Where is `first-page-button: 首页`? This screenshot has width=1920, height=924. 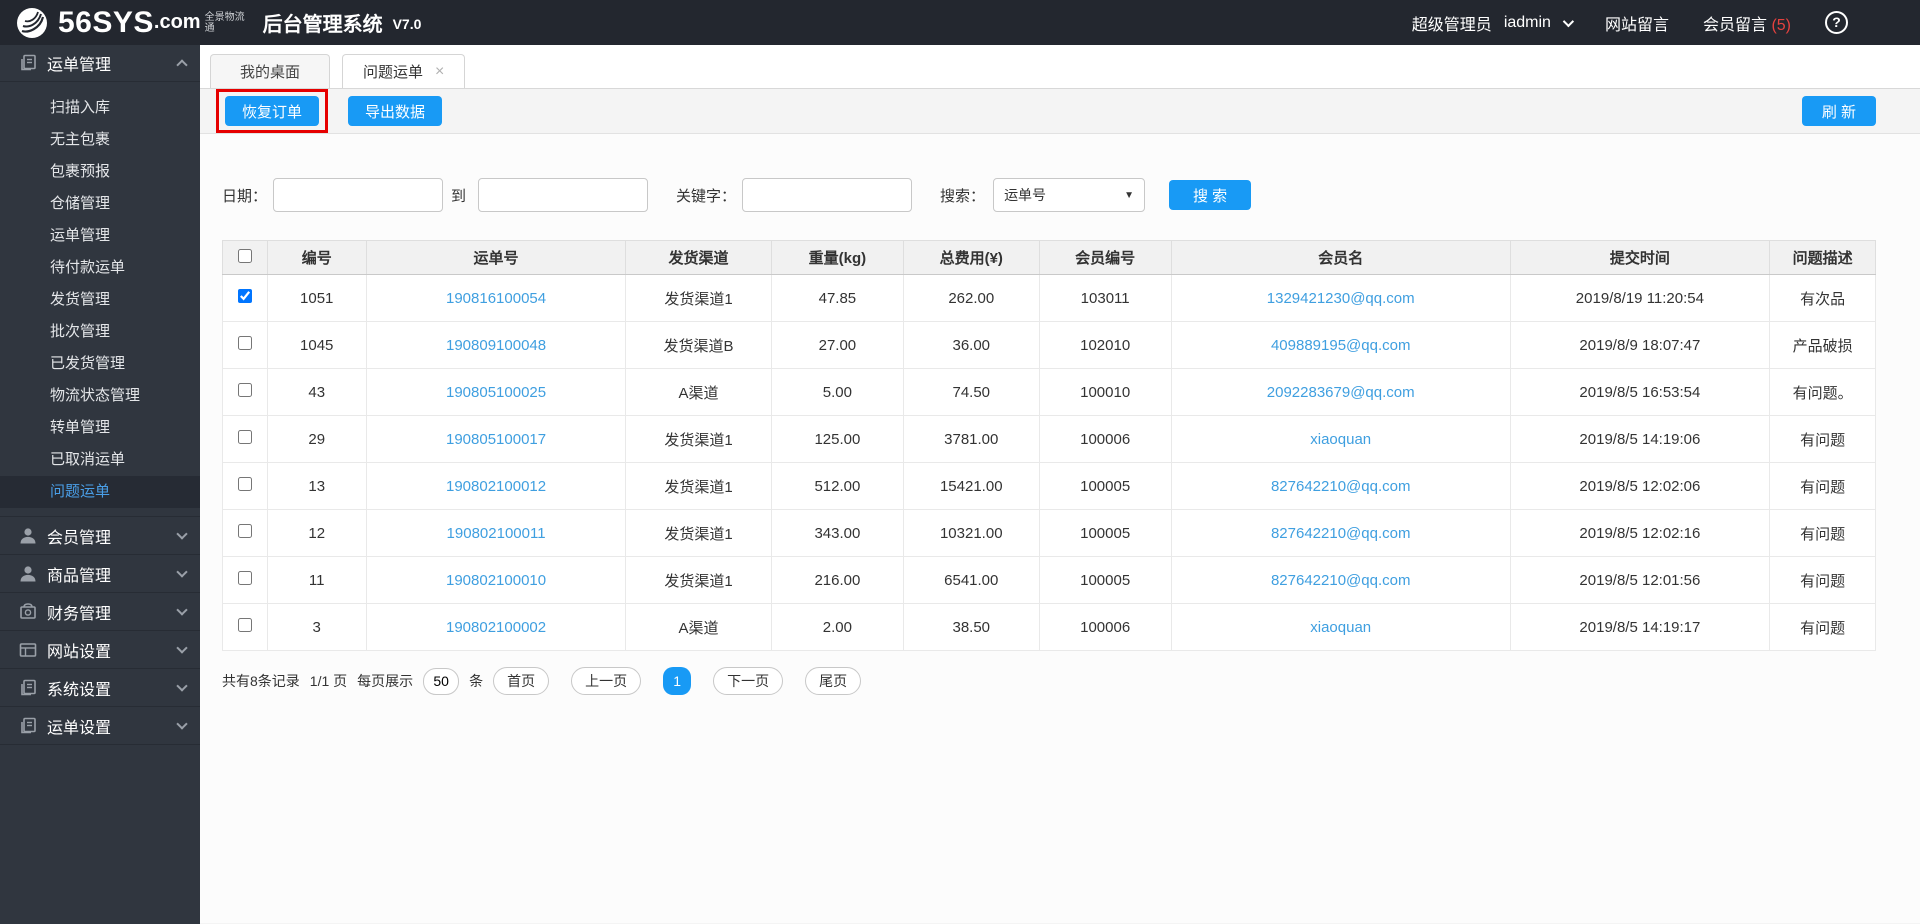
first-page-button: 首页 is located at coordinates (521, 681).